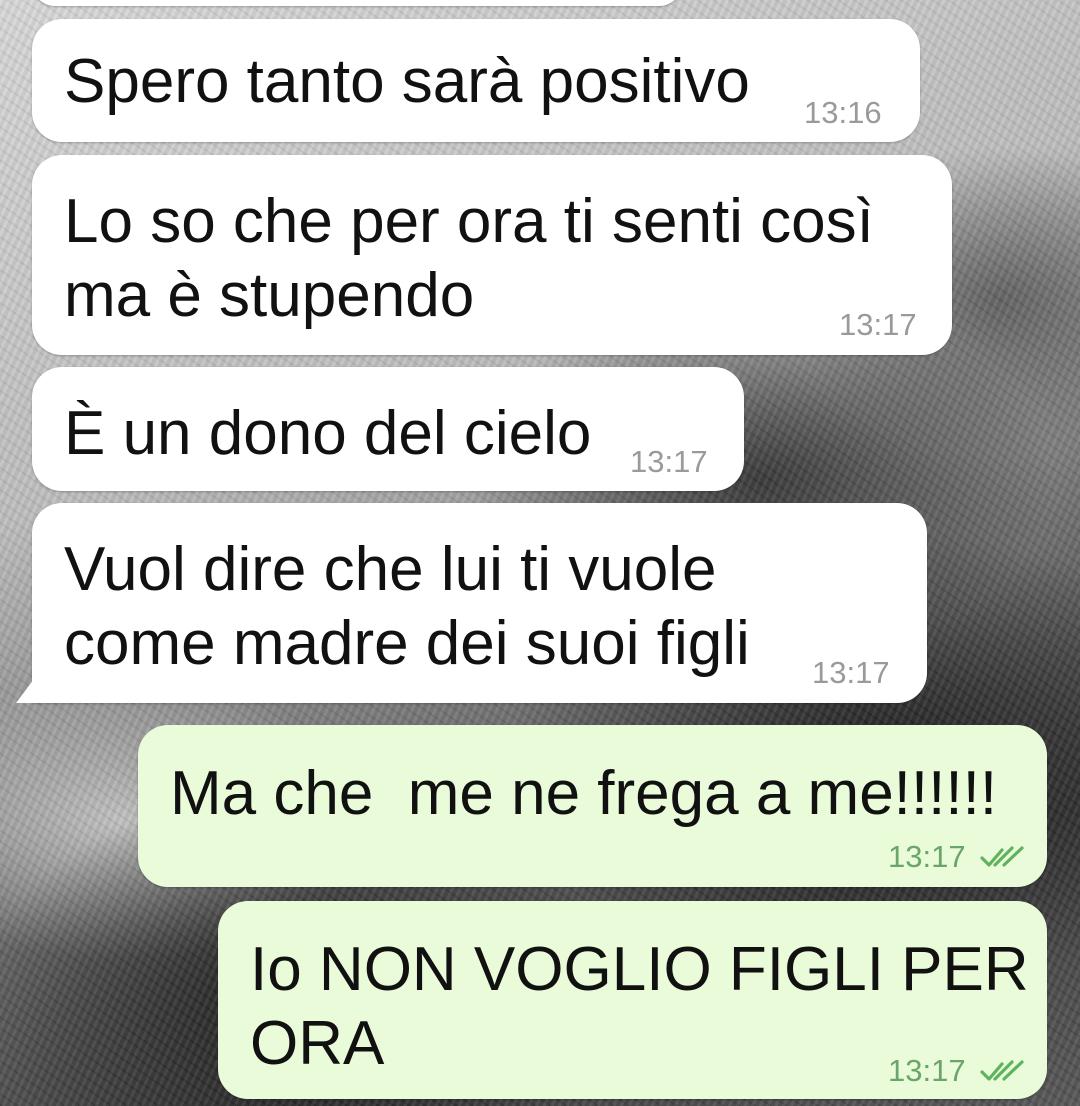  What do you see at coordinates (25, 691) in the screenshot?
I see `message-tail-incoming` at bounding box center [25, 691].